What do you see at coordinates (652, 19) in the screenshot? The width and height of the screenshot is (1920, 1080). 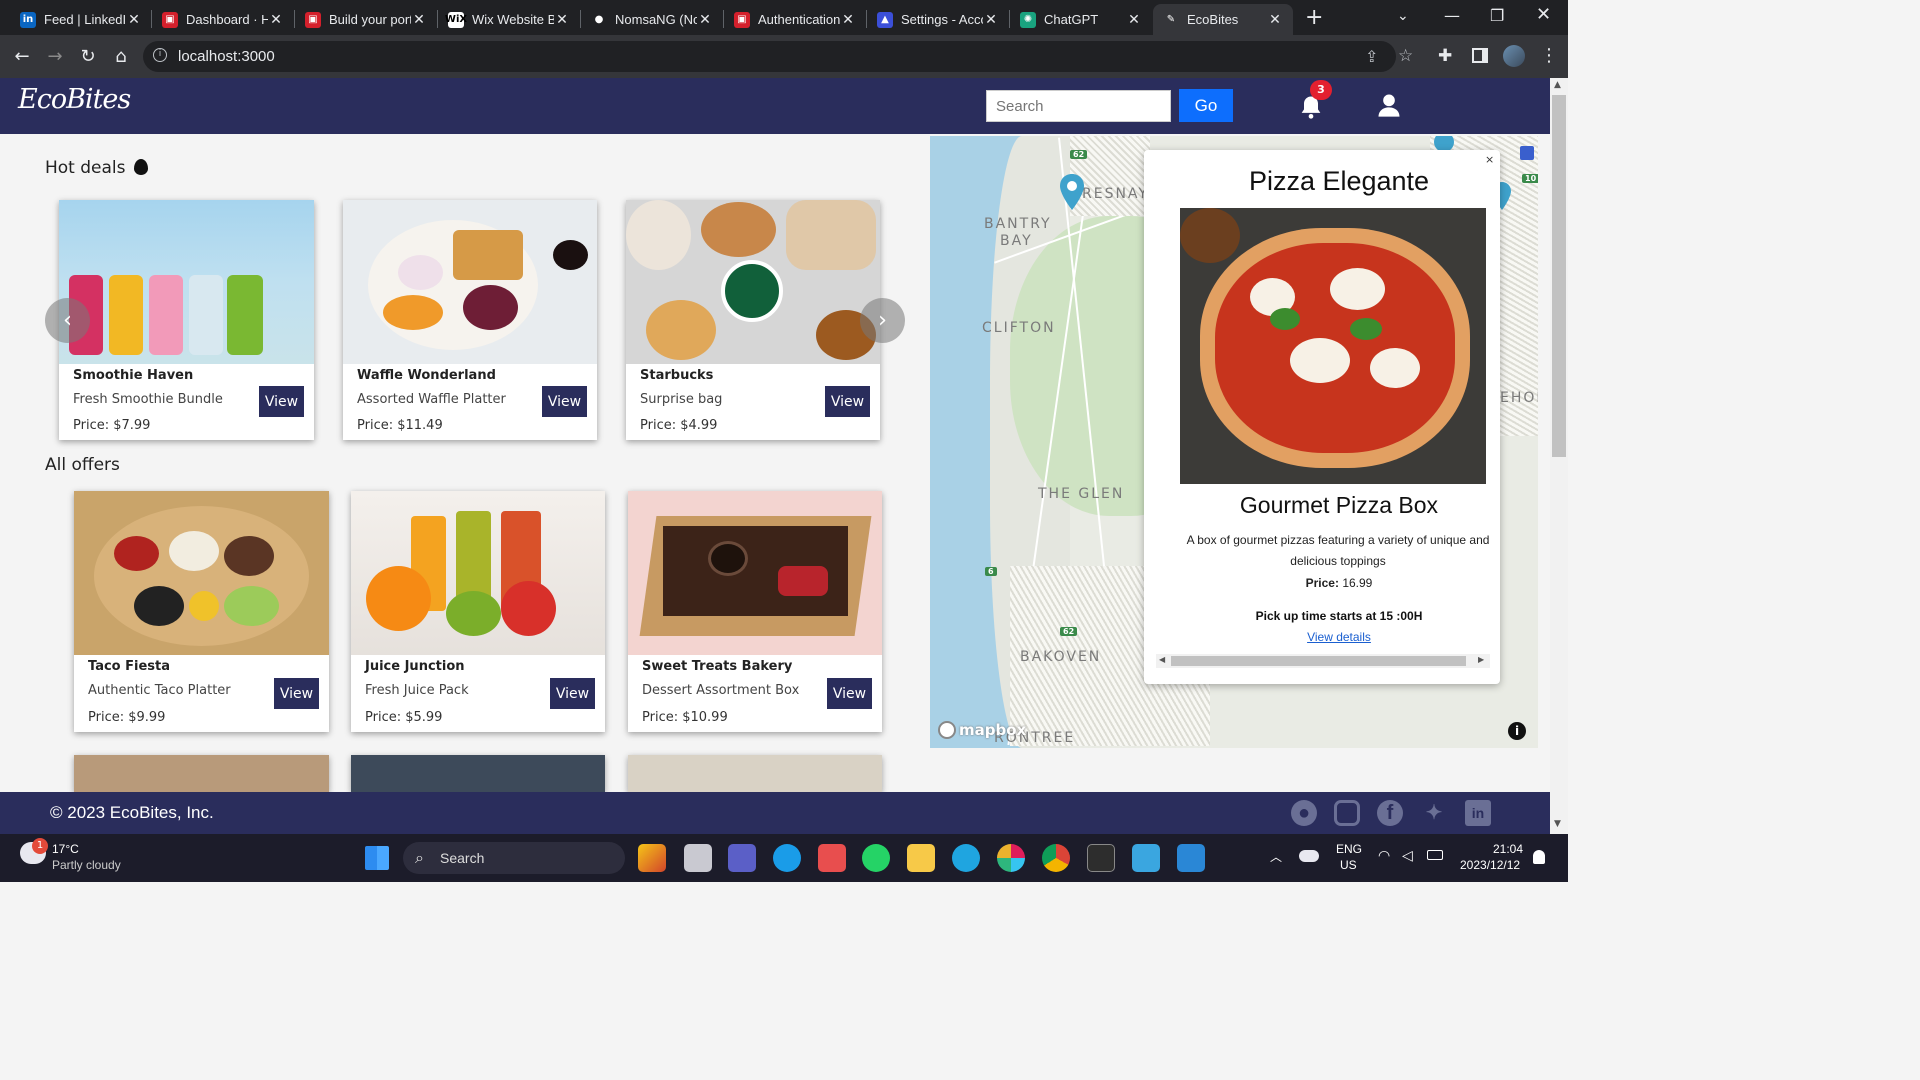 I see `tab-nomsang-nomsa: ● NomsaNG (Nomsa)✕` at bounding box center [652, 19].